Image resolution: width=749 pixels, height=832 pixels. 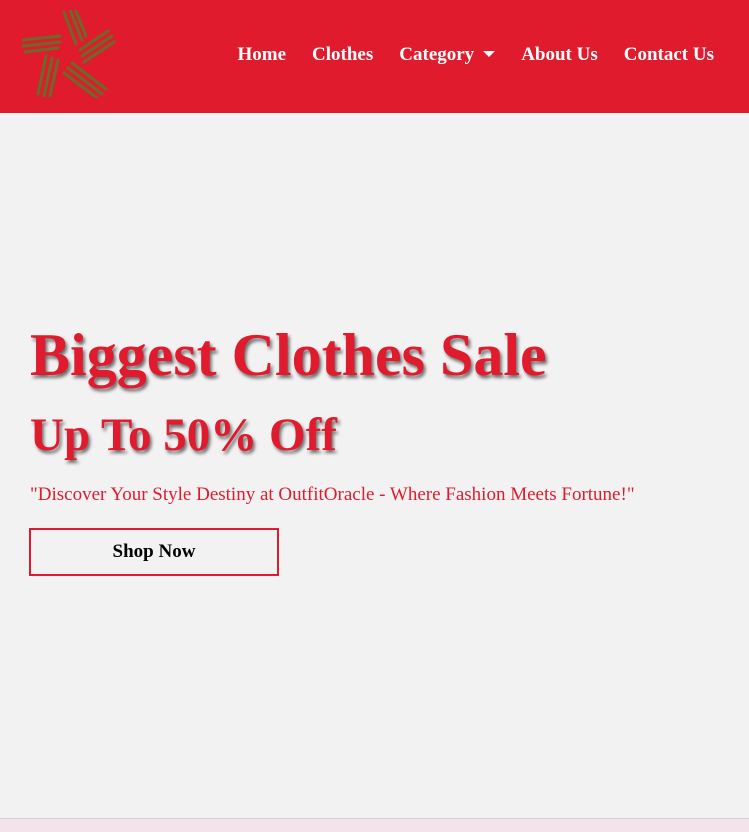 I want to click on nav-contact-link: Contact Us, so click(x=669, y=55).